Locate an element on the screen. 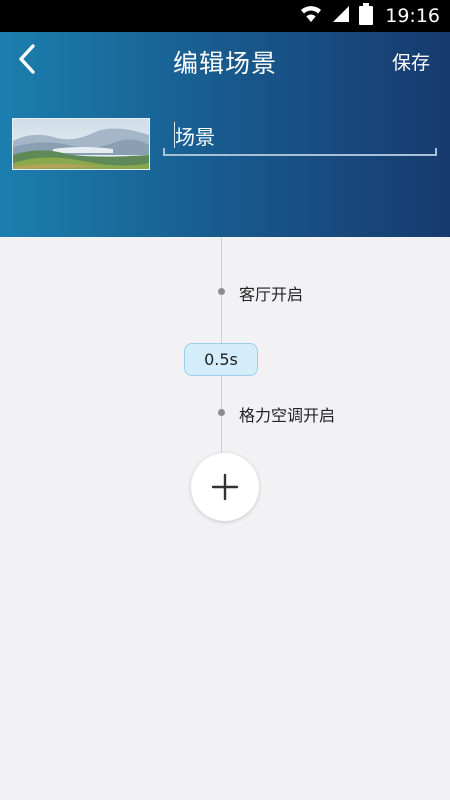 The width and height of the screenshot is (450, 800). add-action-button is located at coordinates (225, 487).